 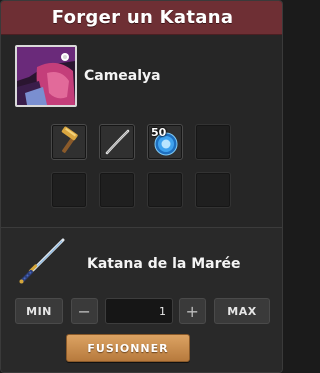 I want to click on min-button: MIN, so click(x=39, y=311).